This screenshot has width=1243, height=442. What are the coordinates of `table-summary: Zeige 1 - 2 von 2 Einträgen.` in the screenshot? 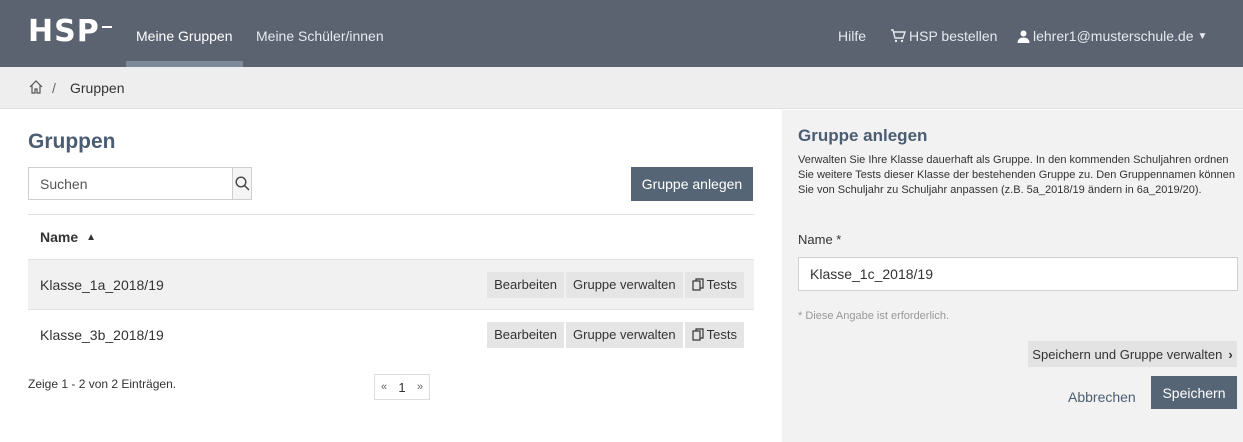 It's located at (102, 384).